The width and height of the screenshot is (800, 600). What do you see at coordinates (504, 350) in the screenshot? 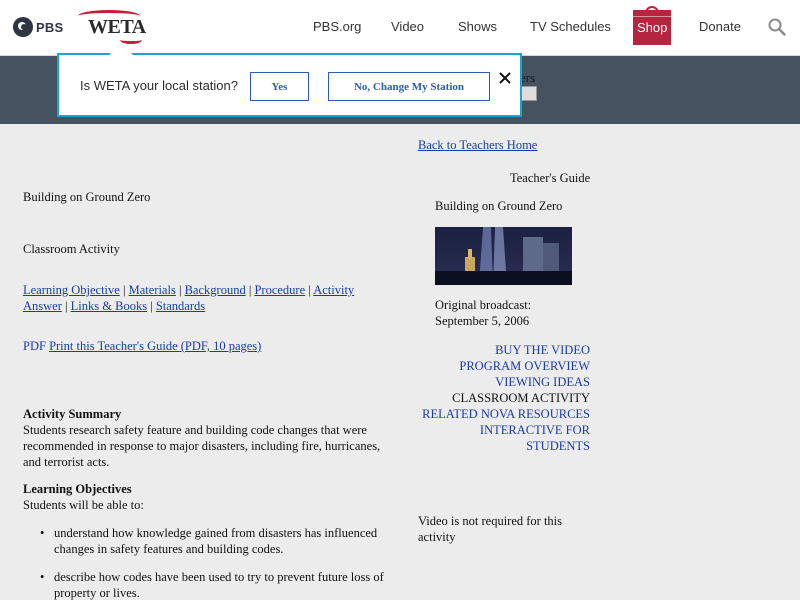
I see `menu-buy-the-video: BUY THE VIDEO` at bounding box center [504, 350].